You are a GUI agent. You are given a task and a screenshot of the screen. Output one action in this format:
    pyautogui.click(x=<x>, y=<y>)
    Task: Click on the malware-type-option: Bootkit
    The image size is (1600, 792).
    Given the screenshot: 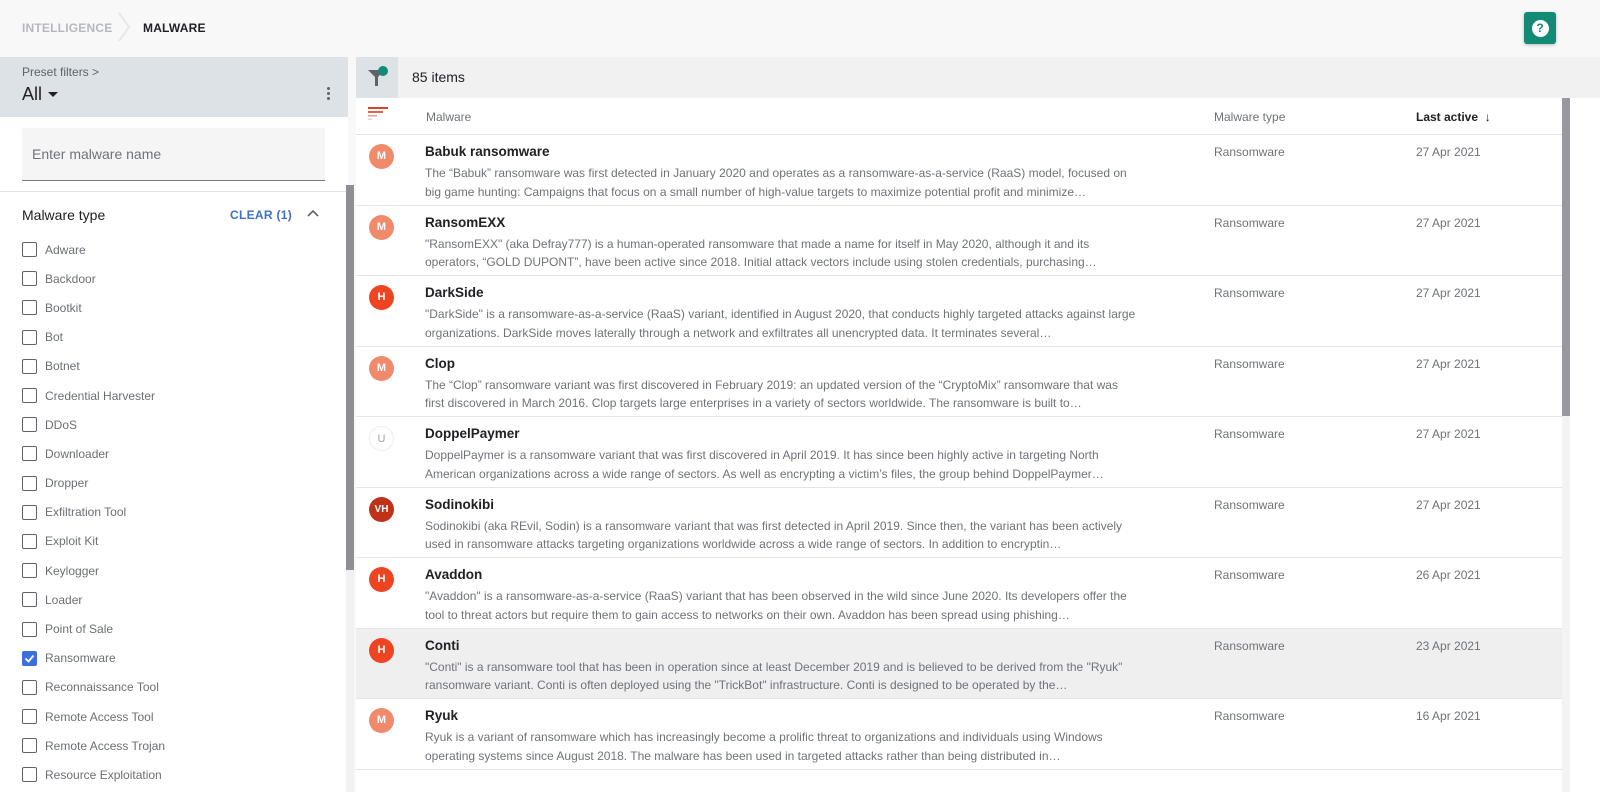 What is the action you would take?
    pyautogui.click(x=172, y=307)
    